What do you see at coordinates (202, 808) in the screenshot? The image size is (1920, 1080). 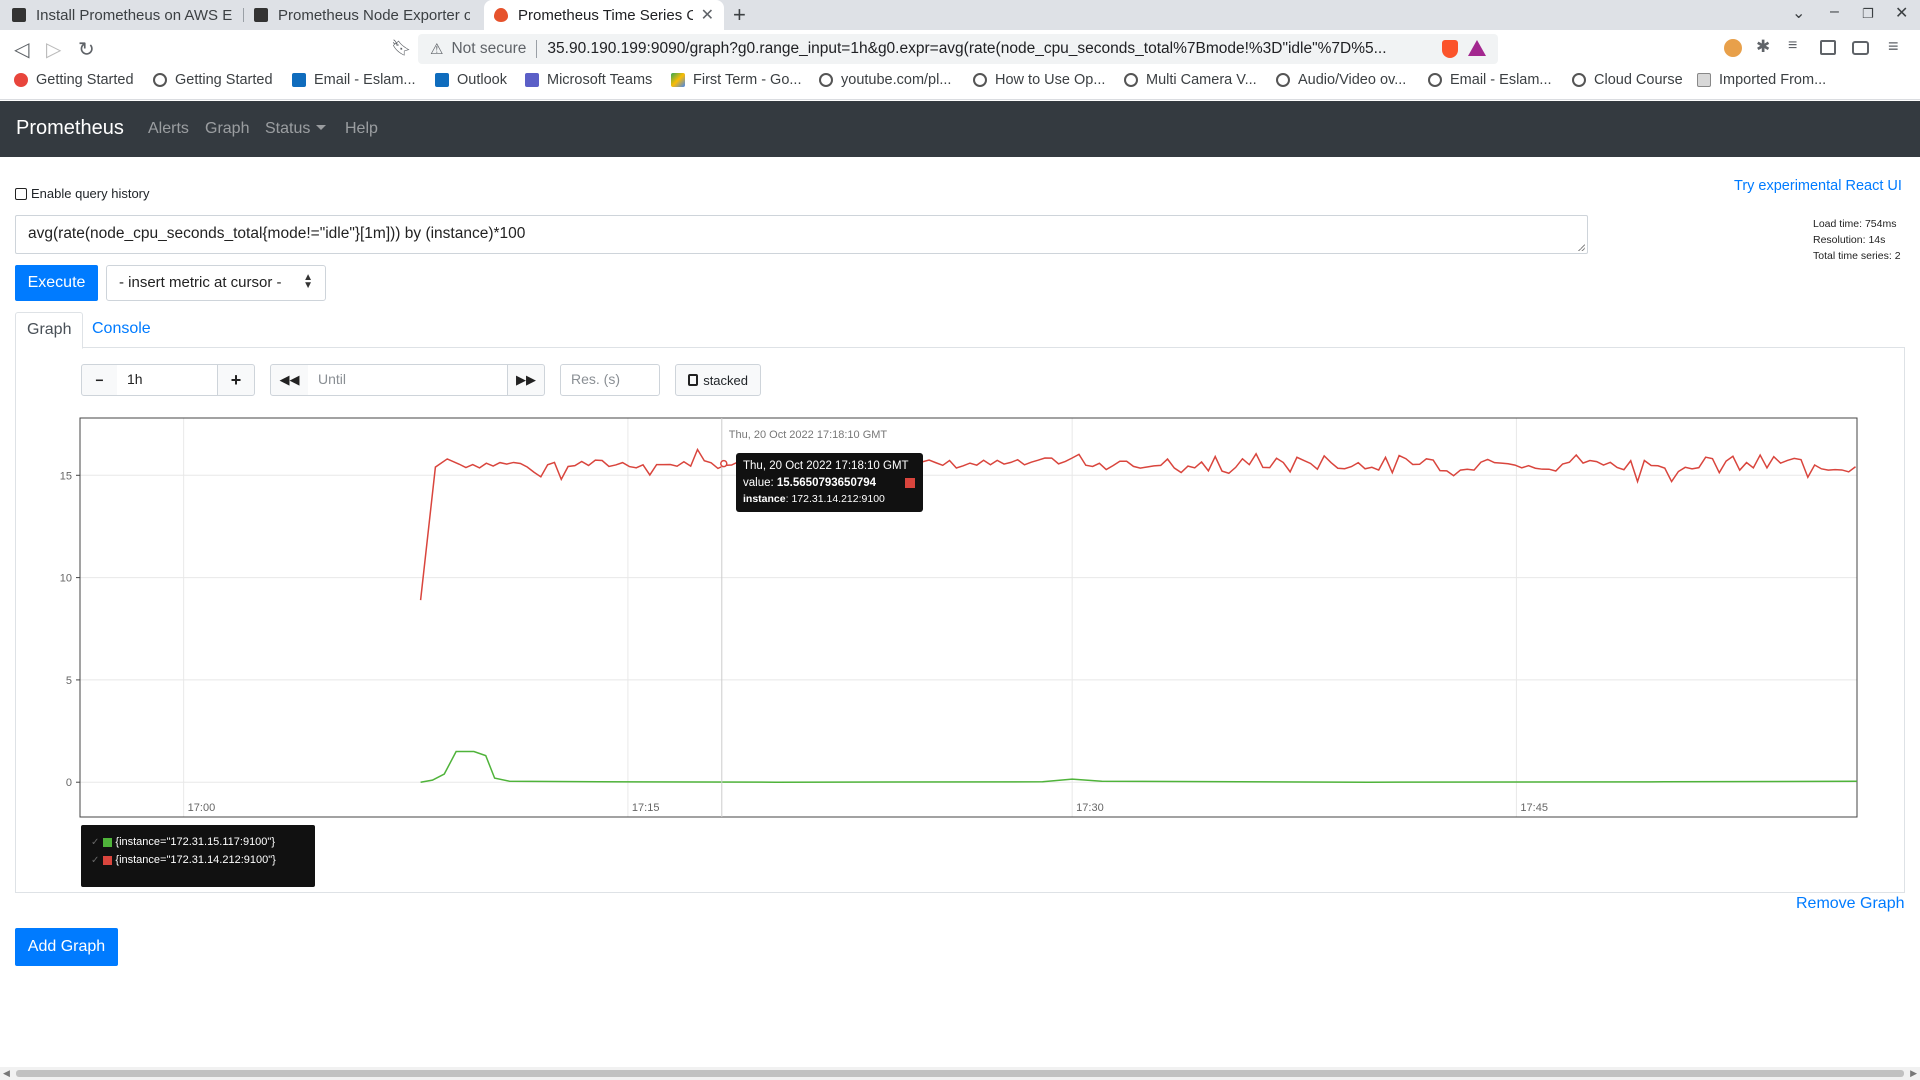 I see `x-tick-label: 17:00` at bounding box center [202, 808].